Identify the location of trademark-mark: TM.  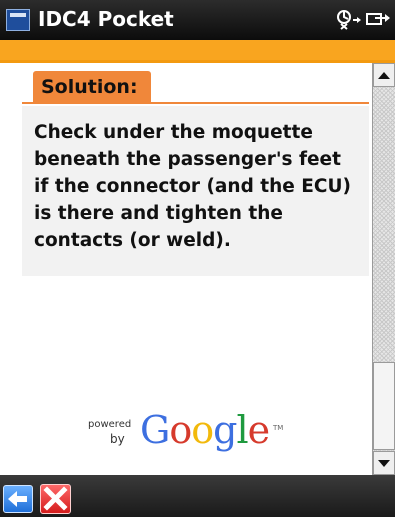
(278, 428).